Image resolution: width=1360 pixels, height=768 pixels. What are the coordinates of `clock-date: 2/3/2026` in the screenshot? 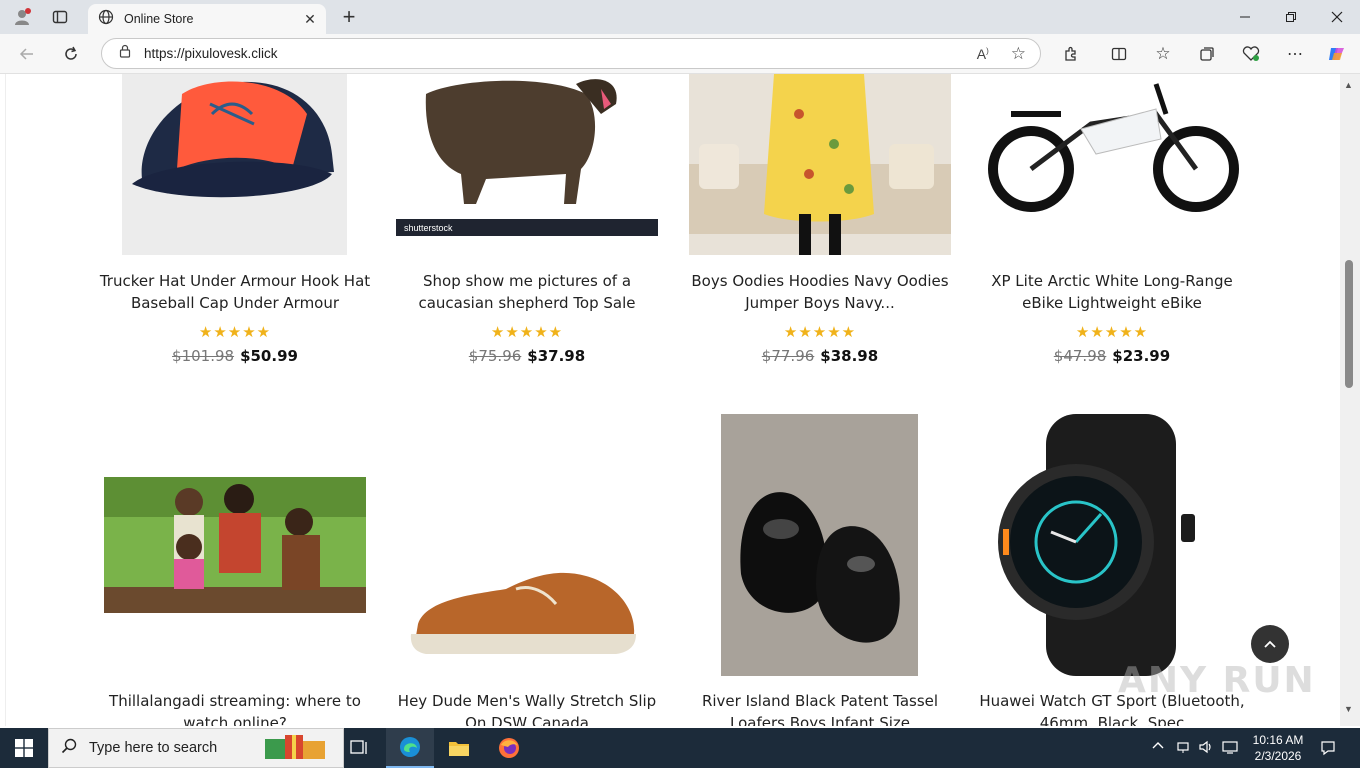 It's located at (1278, 756).